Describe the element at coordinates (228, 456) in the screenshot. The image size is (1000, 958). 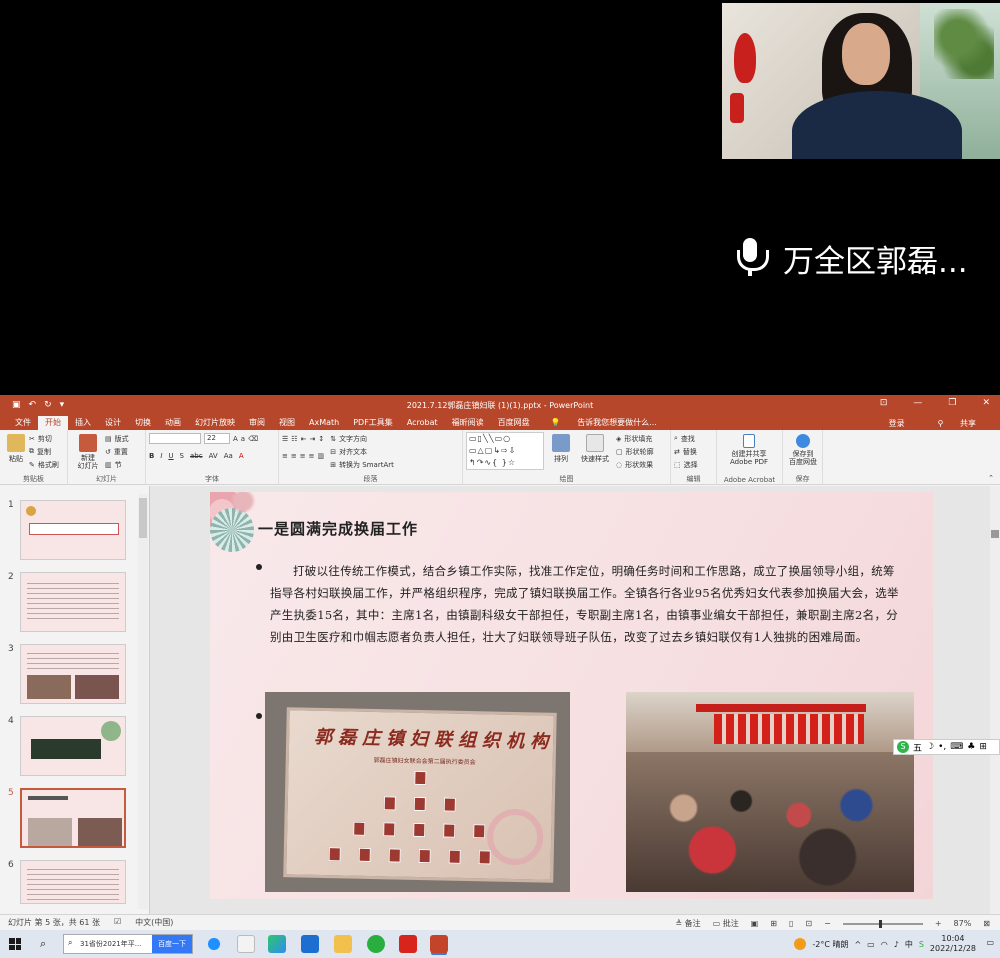
I see `case-icon: Aa` at that location.